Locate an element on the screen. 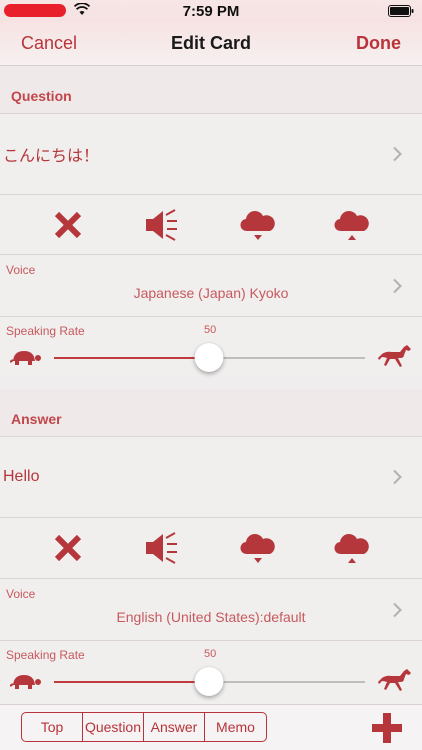  answer-text: Hello is located at coordinates (21, 476).